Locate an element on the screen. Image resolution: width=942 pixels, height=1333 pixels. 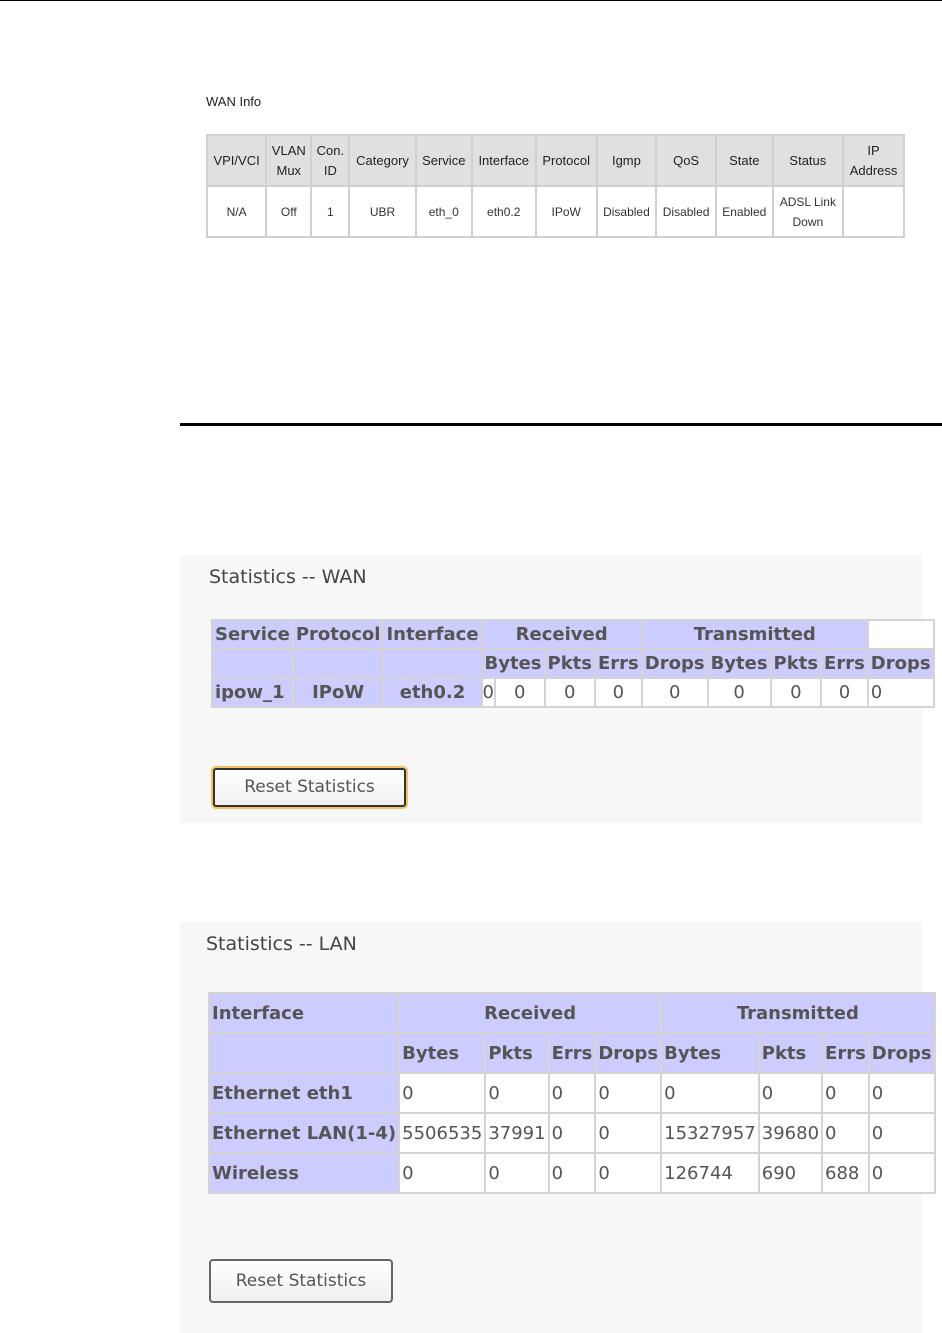
wan-col-protocol: Protocol is located at coordinates (338, 634).